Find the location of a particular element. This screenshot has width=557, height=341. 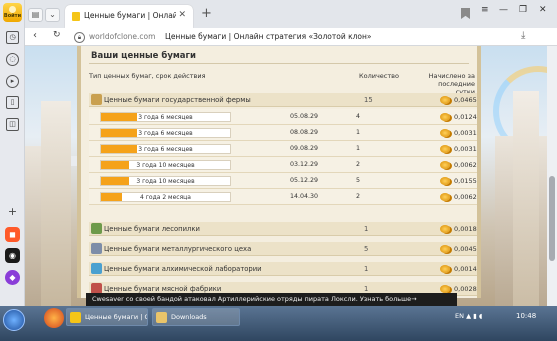

term-progress-bar: 4 года 2 месяца is located at coordinates (165, 197).